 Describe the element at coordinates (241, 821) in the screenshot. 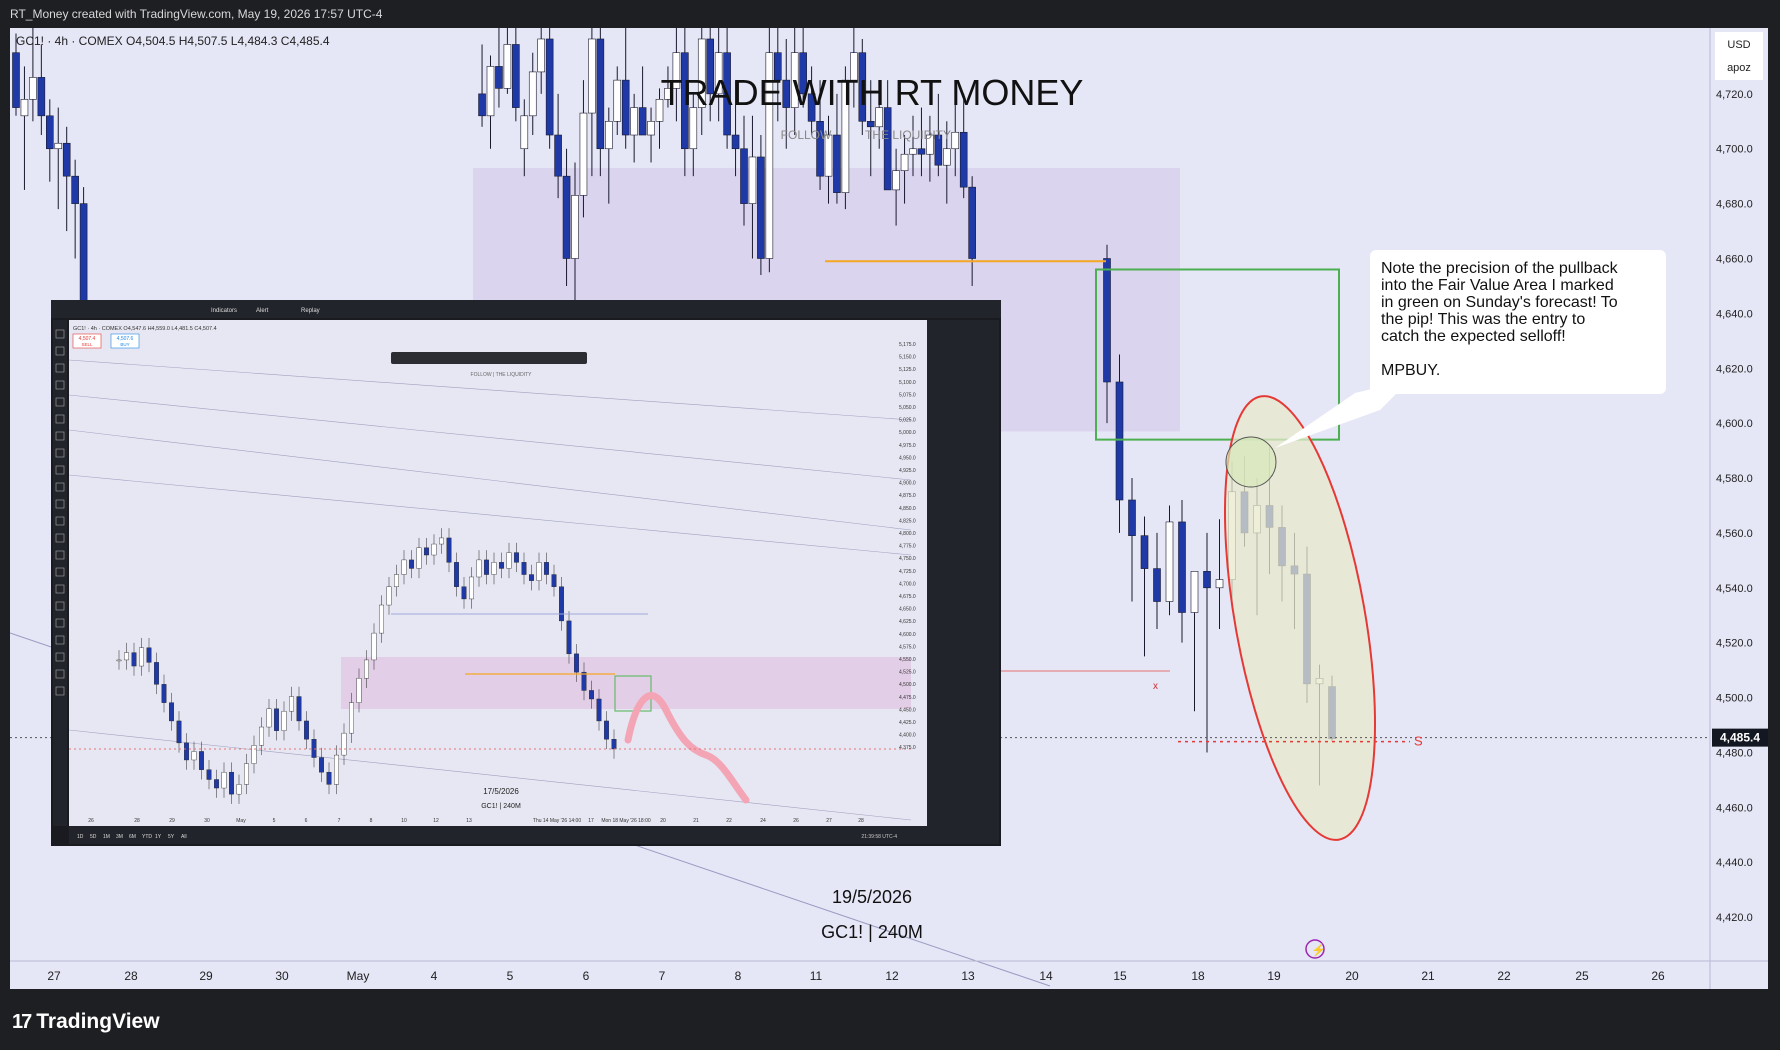

I see `inset-x-label: May` at that location.